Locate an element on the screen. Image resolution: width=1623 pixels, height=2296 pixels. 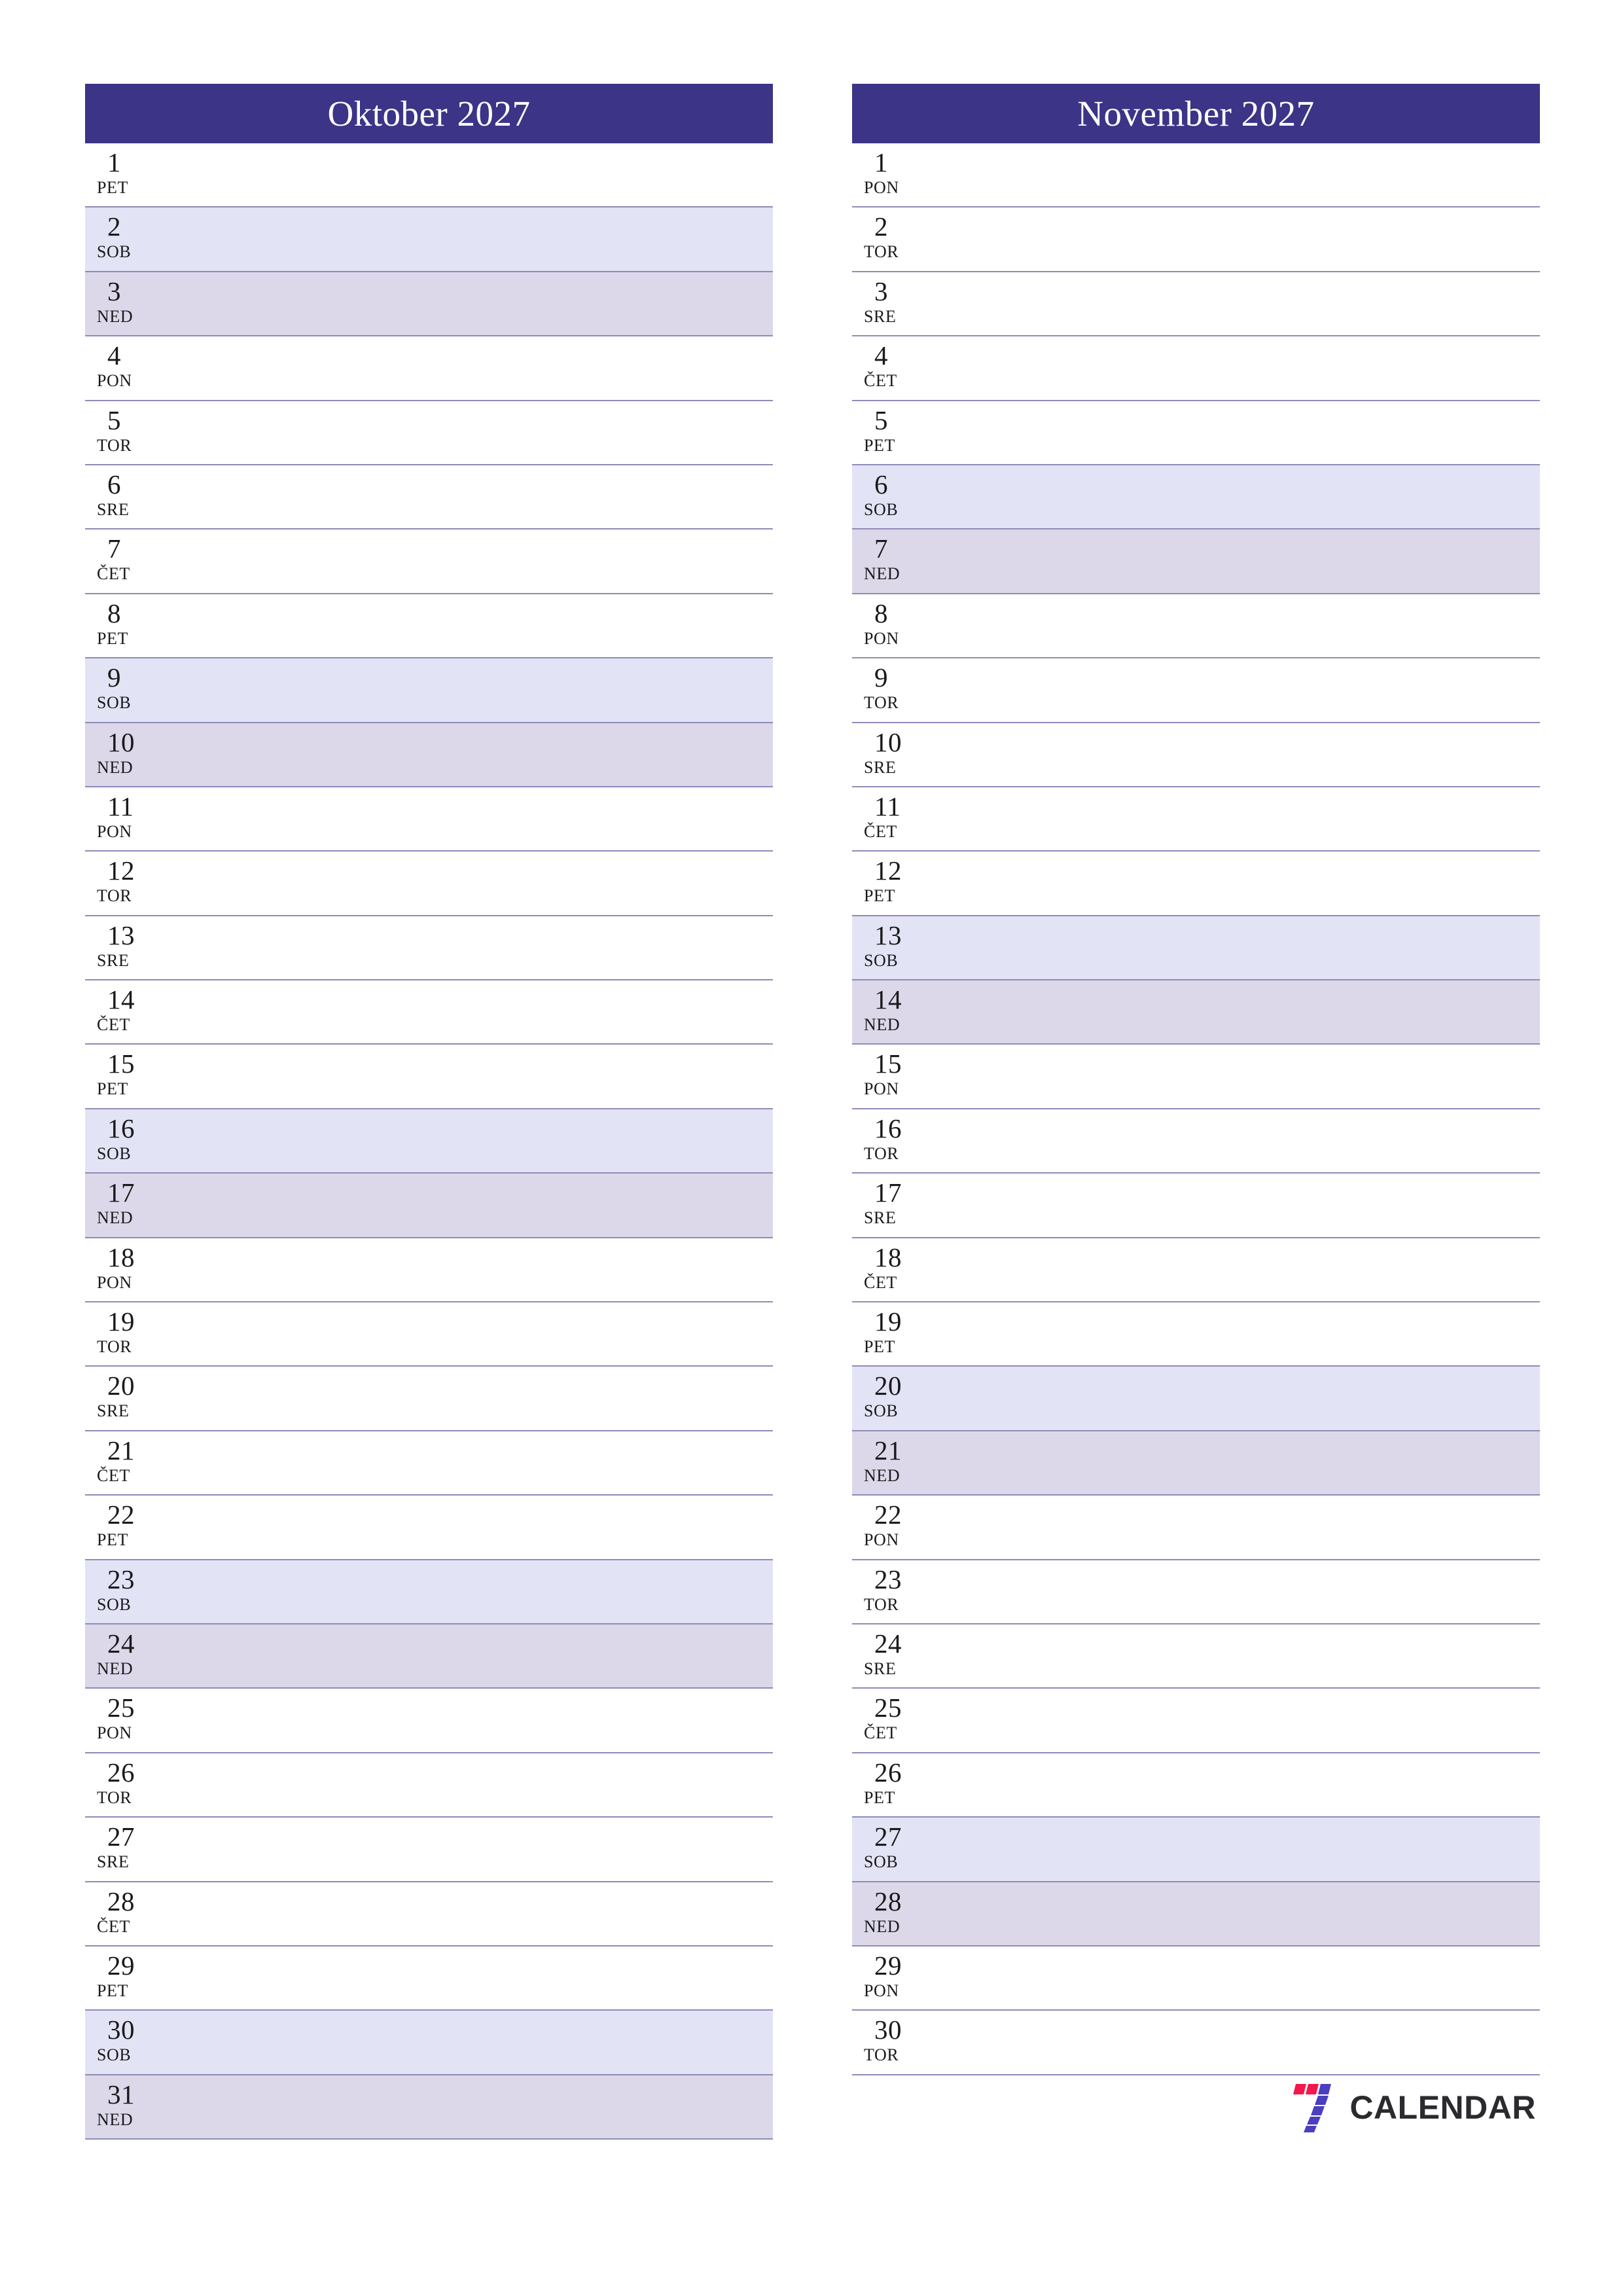
day-row: 4 ČET is located at coordinates (1196, 368).